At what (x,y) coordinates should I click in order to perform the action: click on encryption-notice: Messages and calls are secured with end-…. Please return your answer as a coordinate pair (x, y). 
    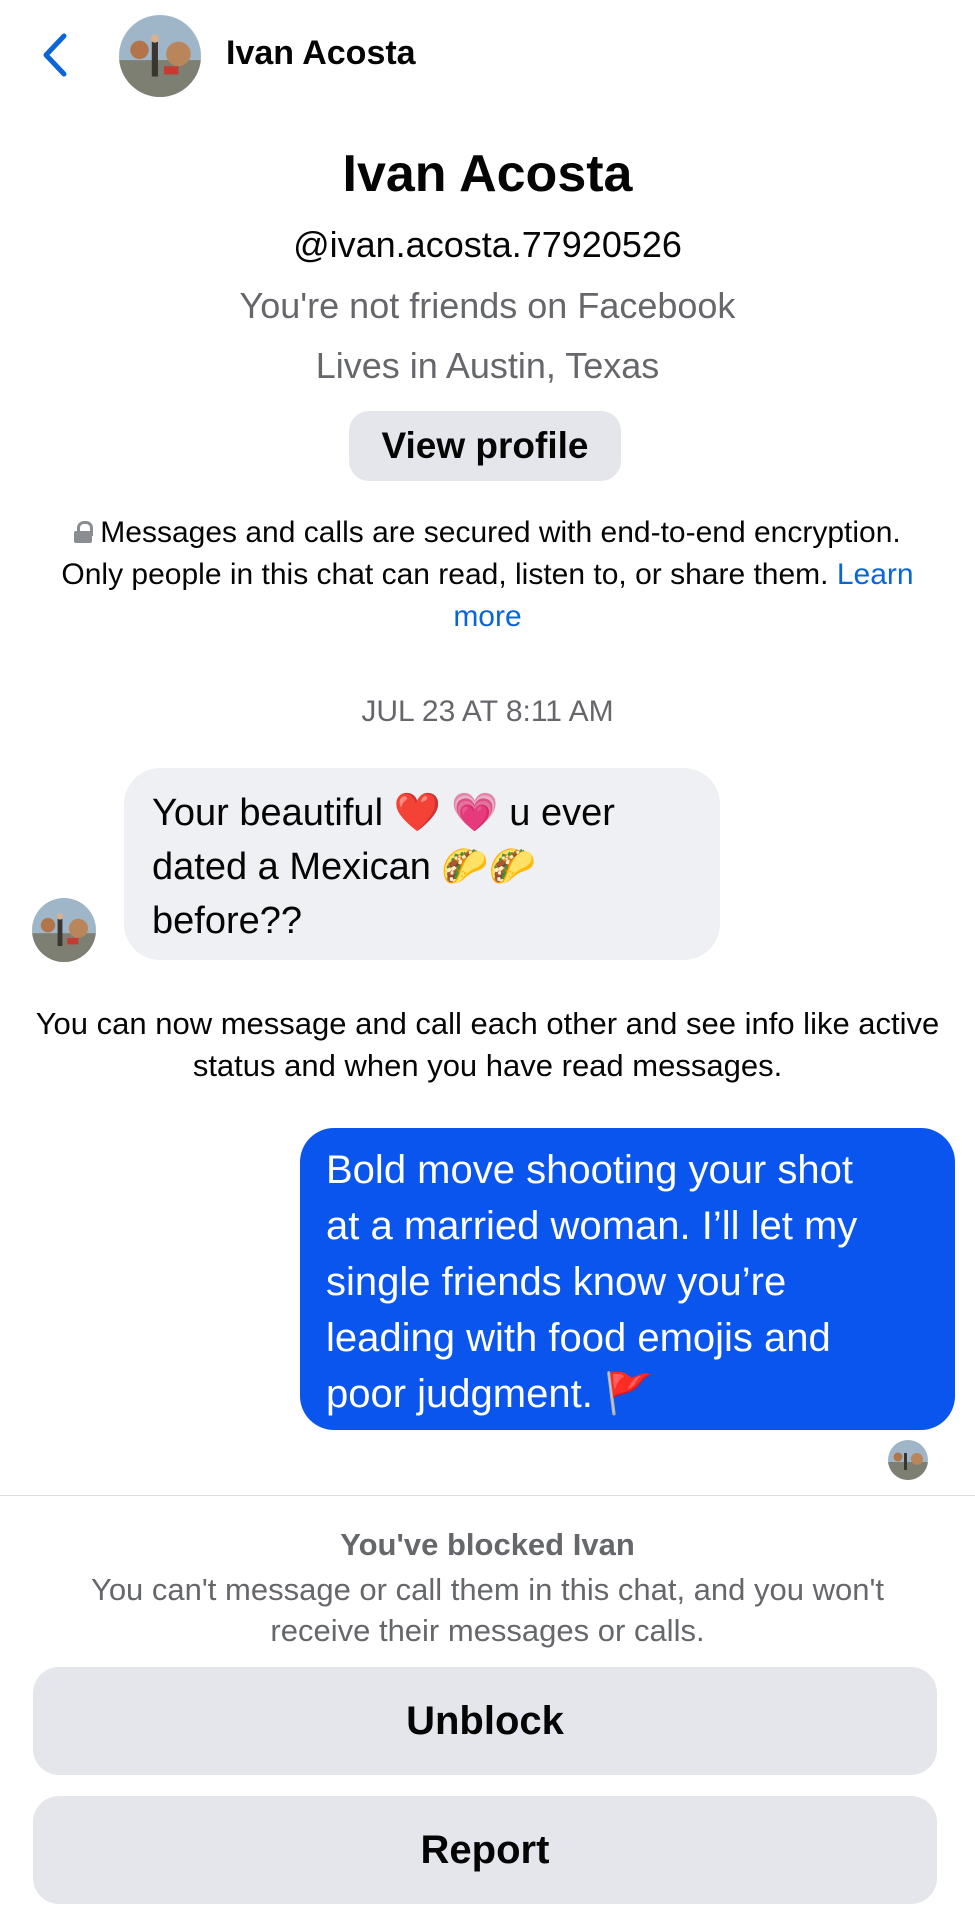
    Looking at the image, I should click on (487, 575).